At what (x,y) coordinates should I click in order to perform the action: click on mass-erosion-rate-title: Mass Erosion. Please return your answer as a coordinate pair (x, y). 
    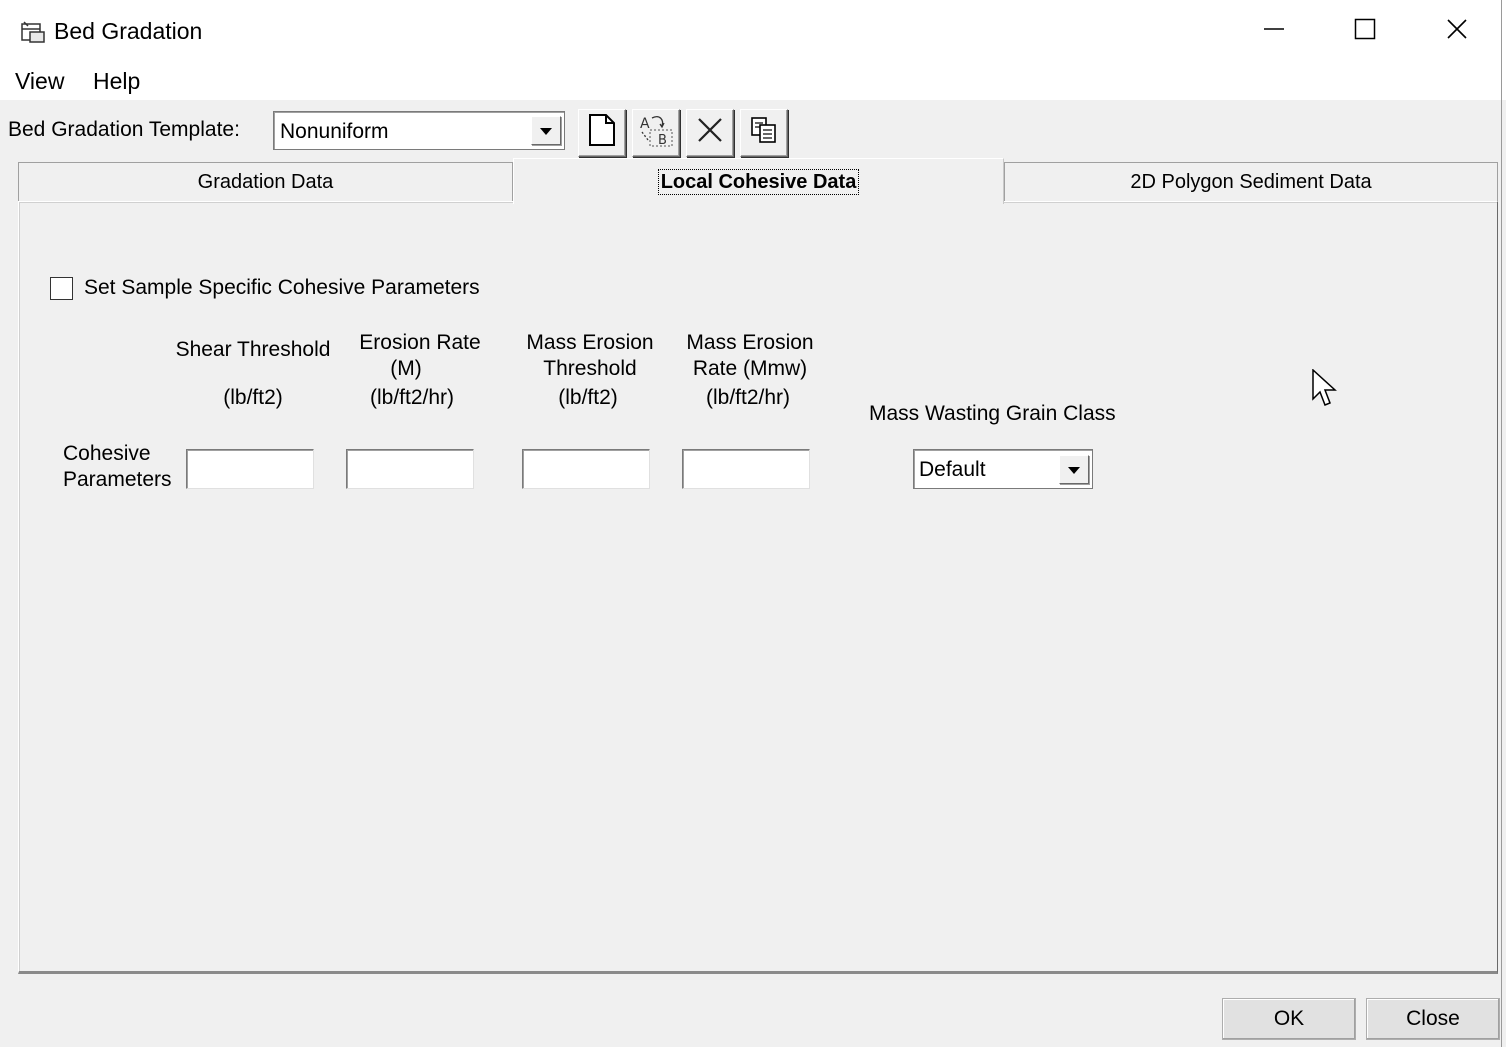
    Looking at the image, I should click on (750, 342).